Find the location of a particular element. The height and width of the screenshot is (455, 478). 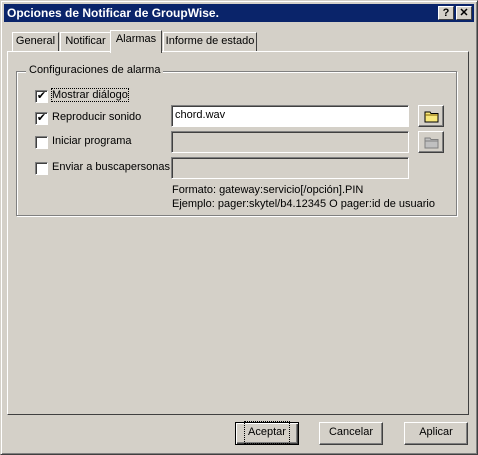

play-sound-checkbox: ✔ is located at coordinates (41, 118).